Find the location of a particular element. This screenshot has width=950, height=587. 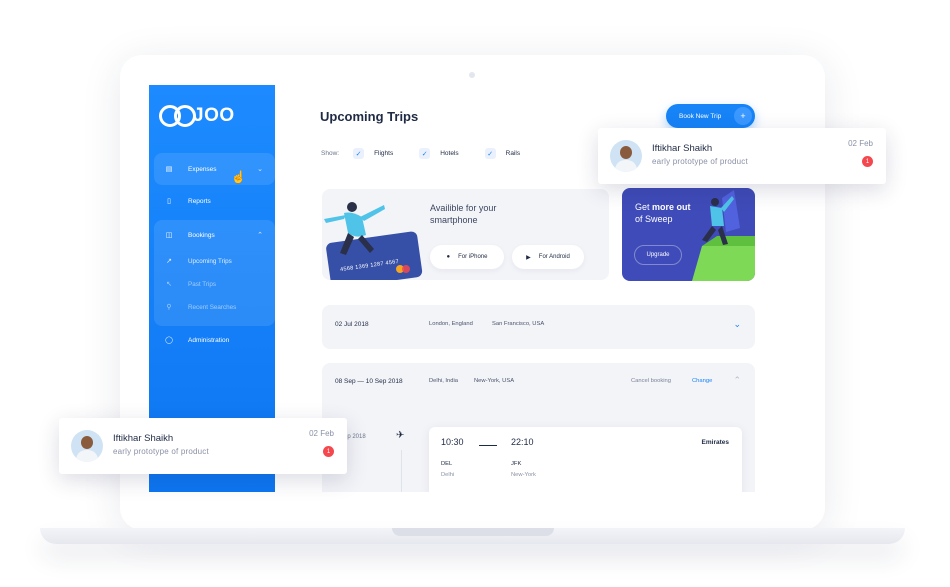

upsell-prefix: Get is located at coordinates (642, 207).